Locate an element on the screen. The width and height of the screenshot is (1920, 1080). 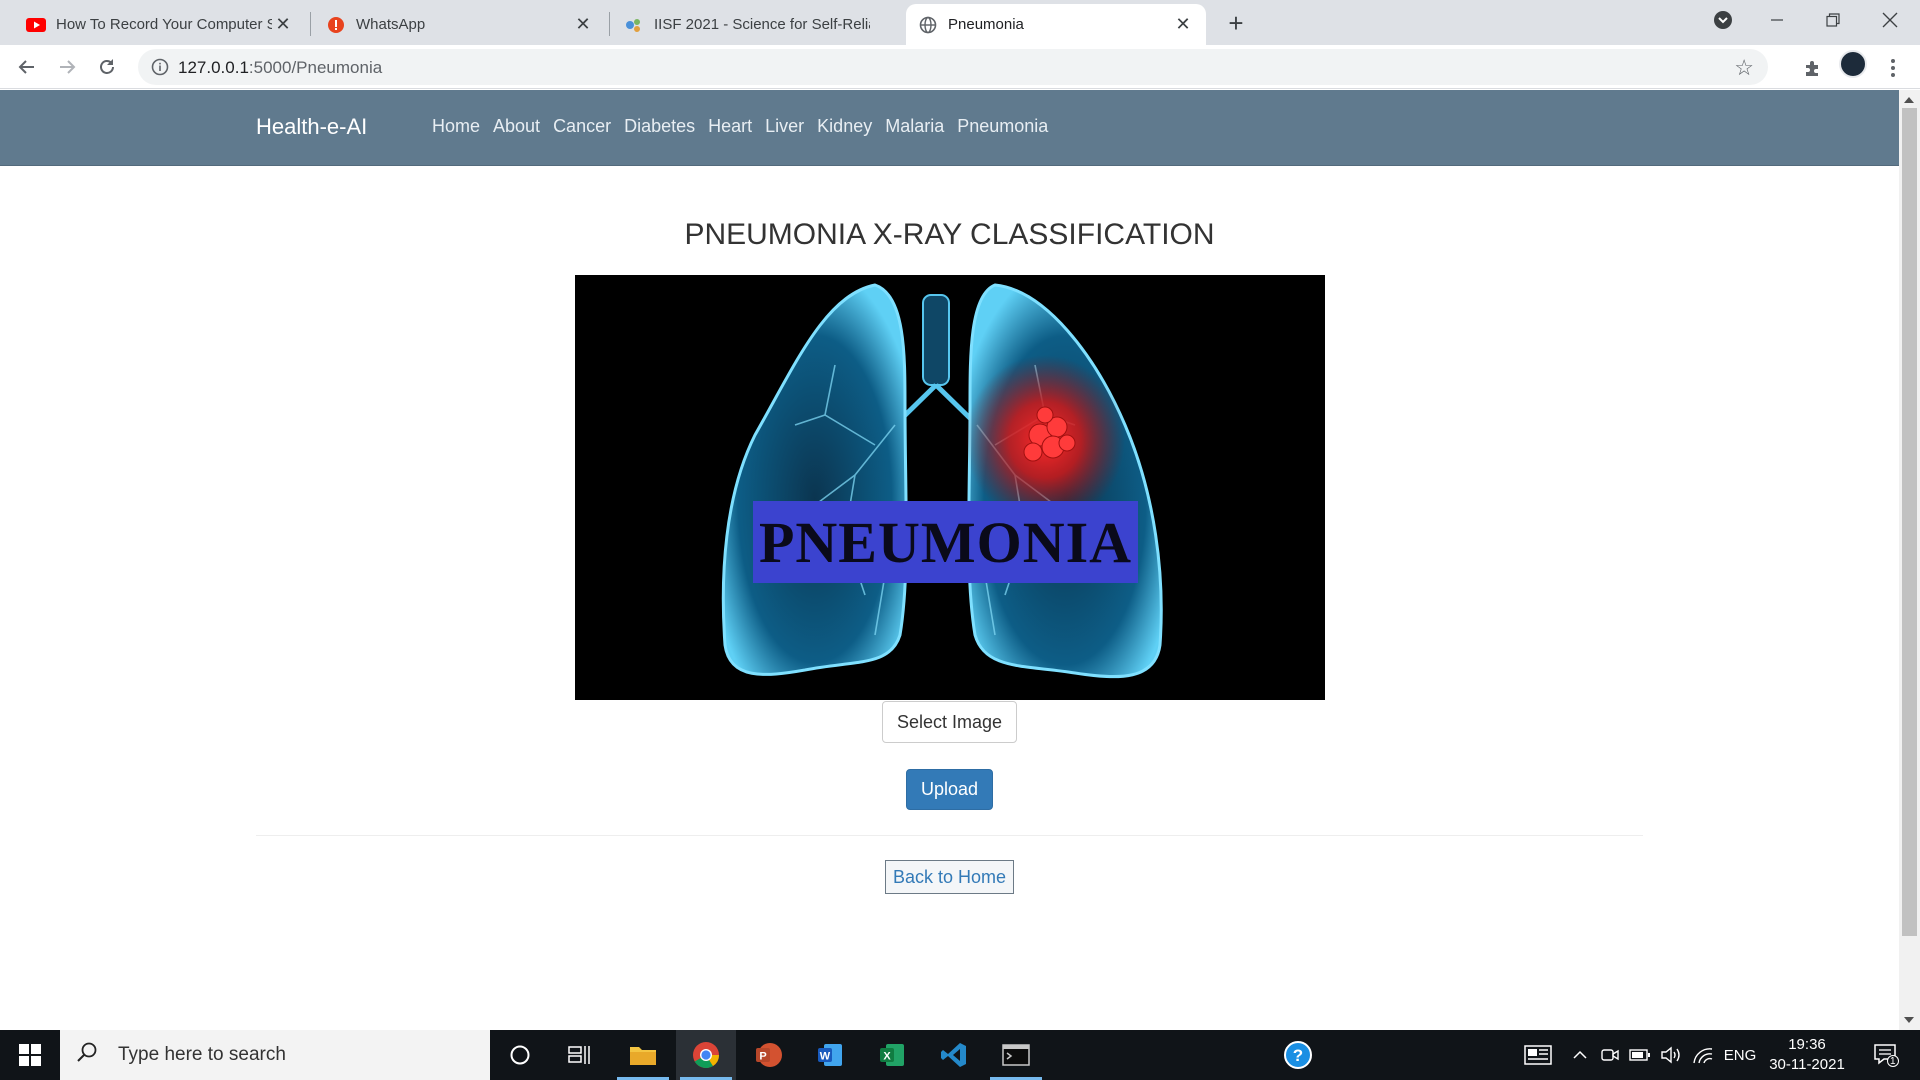
chevron-down-circle-icon is located at coordinates (1723, 20).